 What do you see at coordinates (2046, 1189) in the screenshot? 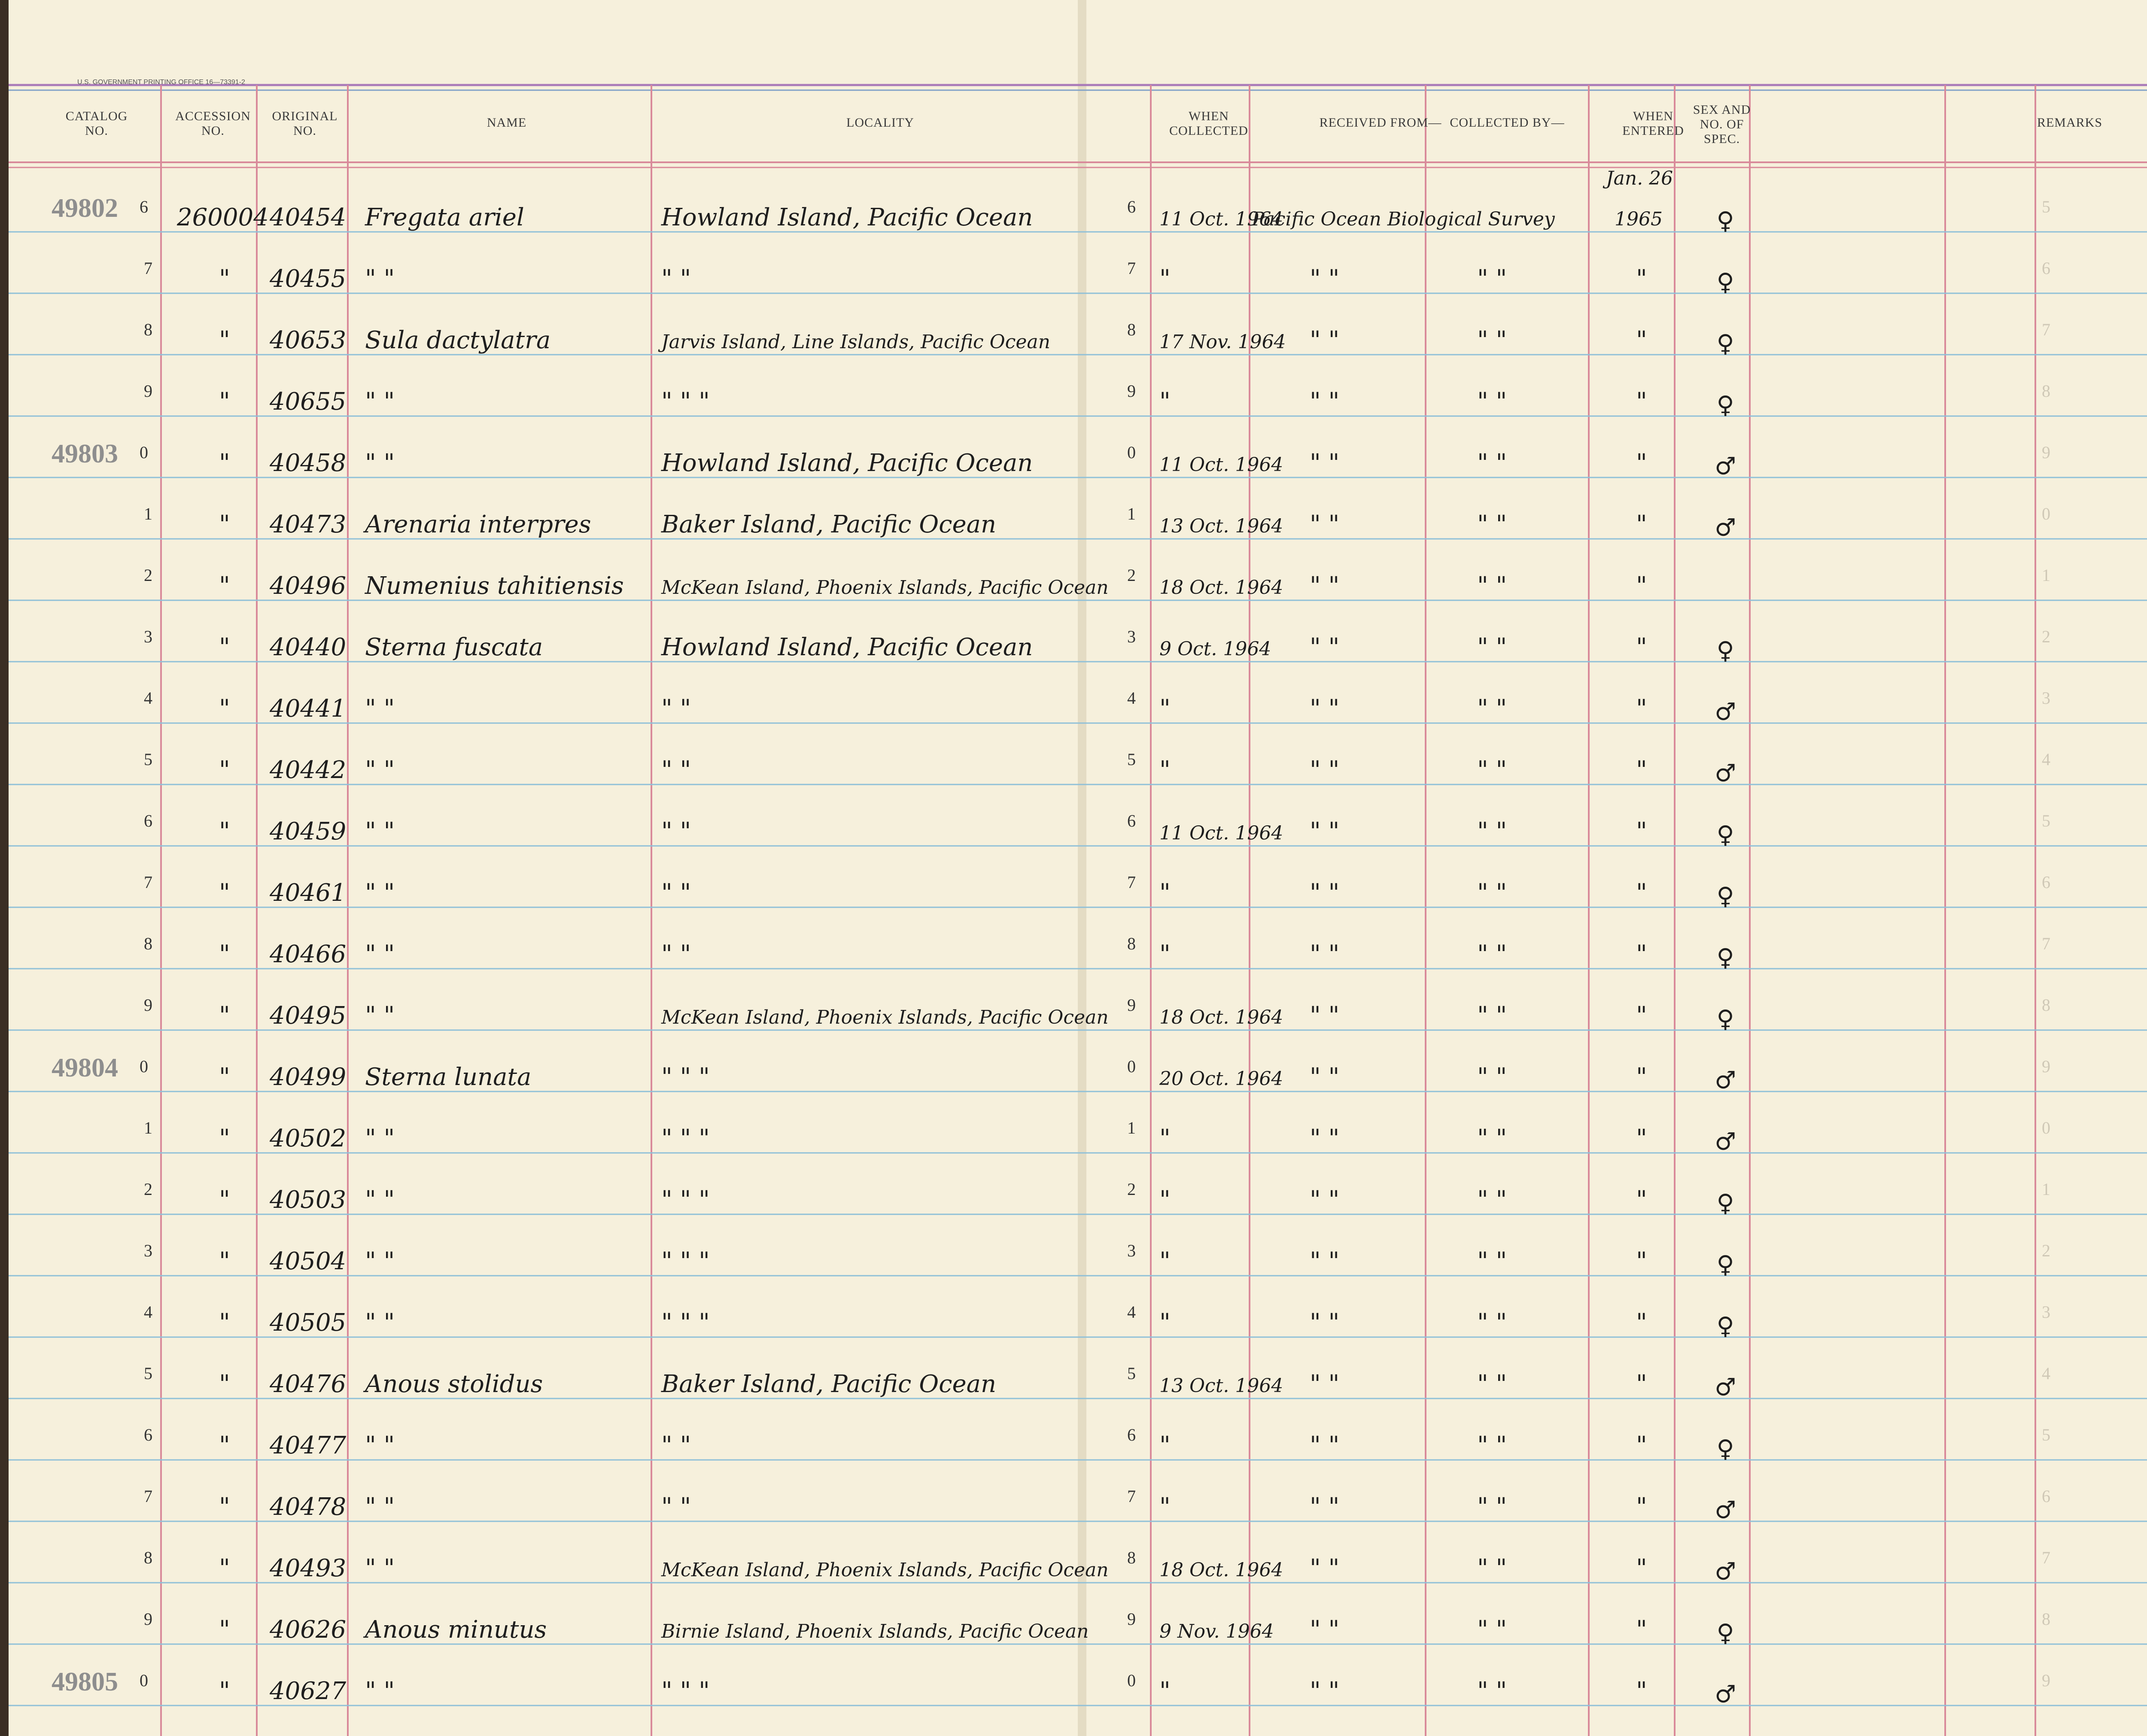
I see `bleed-through-mark: 1` at bounding box center [2046, 1189].